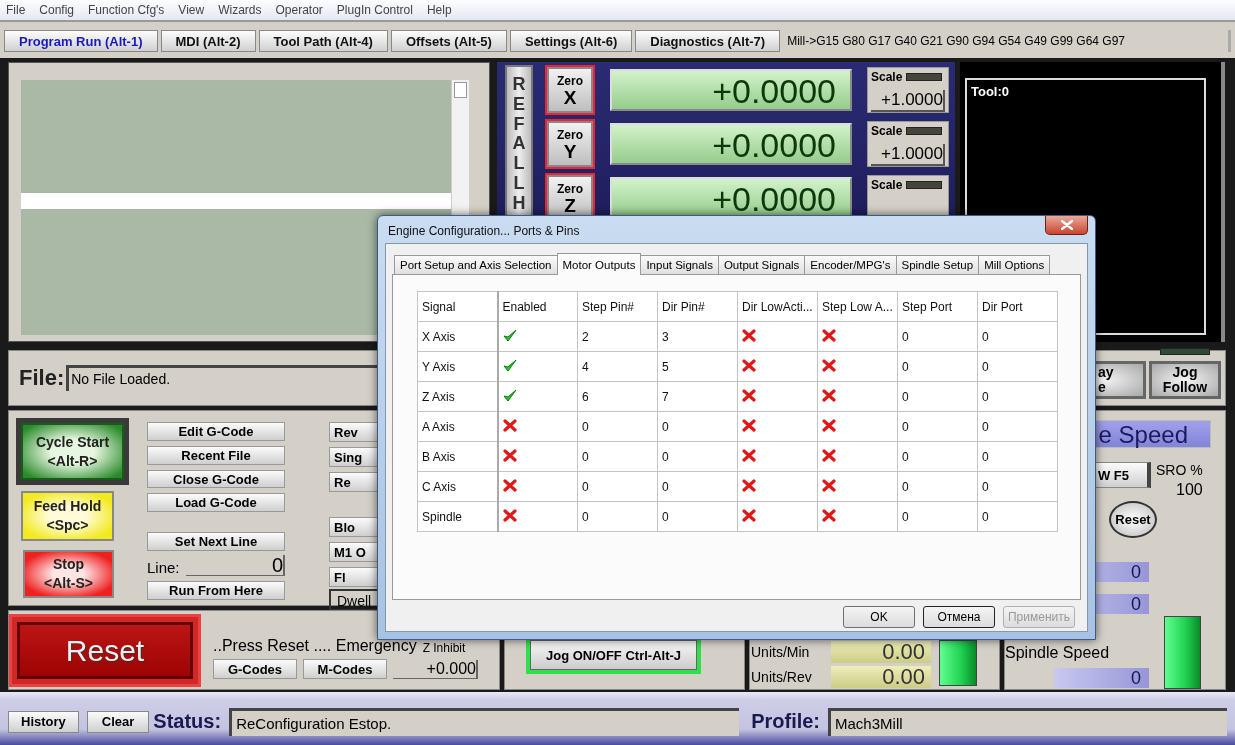 The height and width of the screenshot is (745, 1235). Describe the element at coordinates (216, 479) in the screenshot. I see `file-button: Close G-Code` at that location.